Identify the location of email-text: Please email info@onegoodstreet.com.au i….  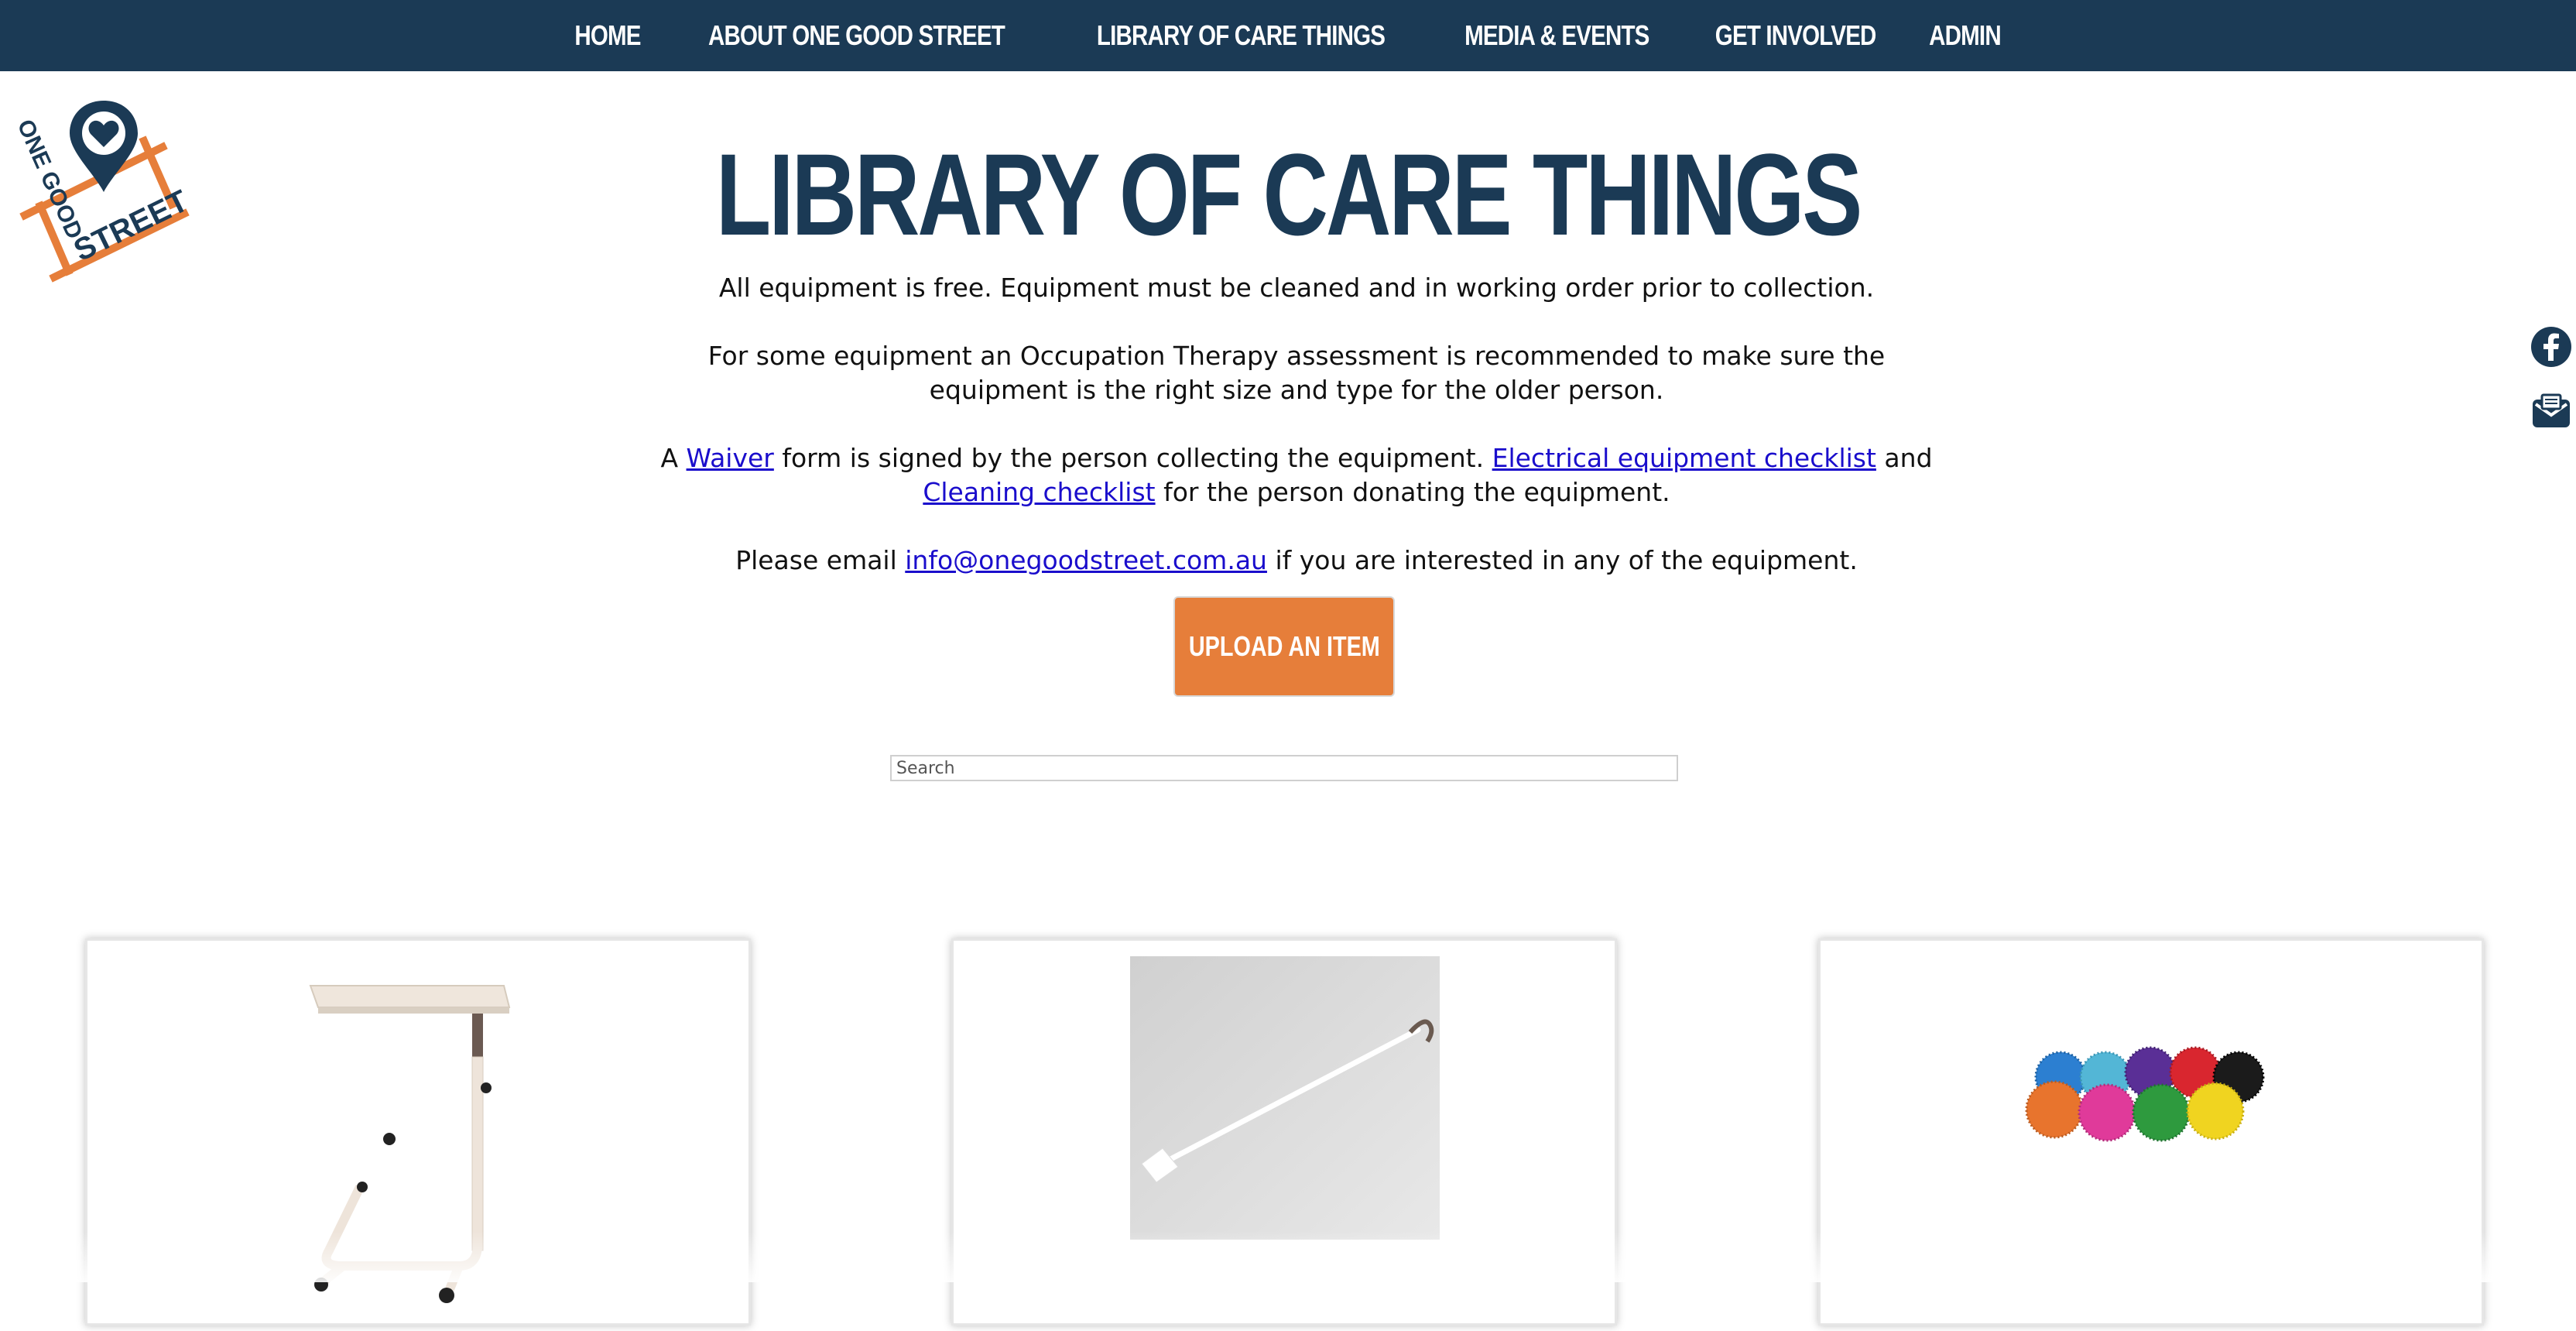
(1296, 561).